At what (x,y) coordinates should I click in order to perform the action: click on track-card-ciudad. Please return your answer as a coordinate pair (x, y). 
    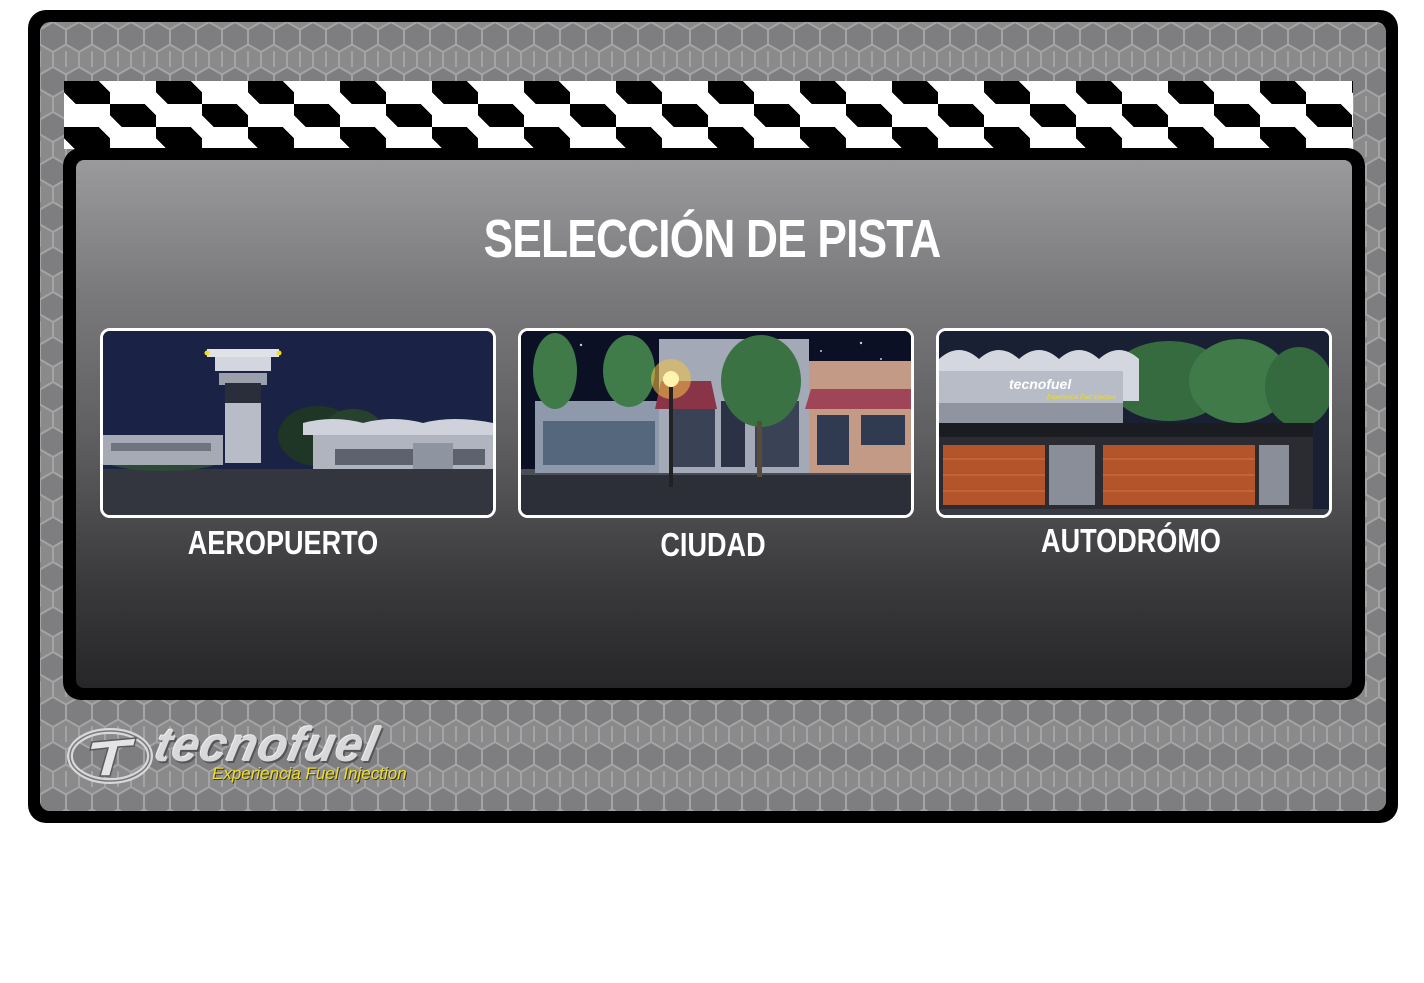
    Looking at the image, I should click on (716, 423).